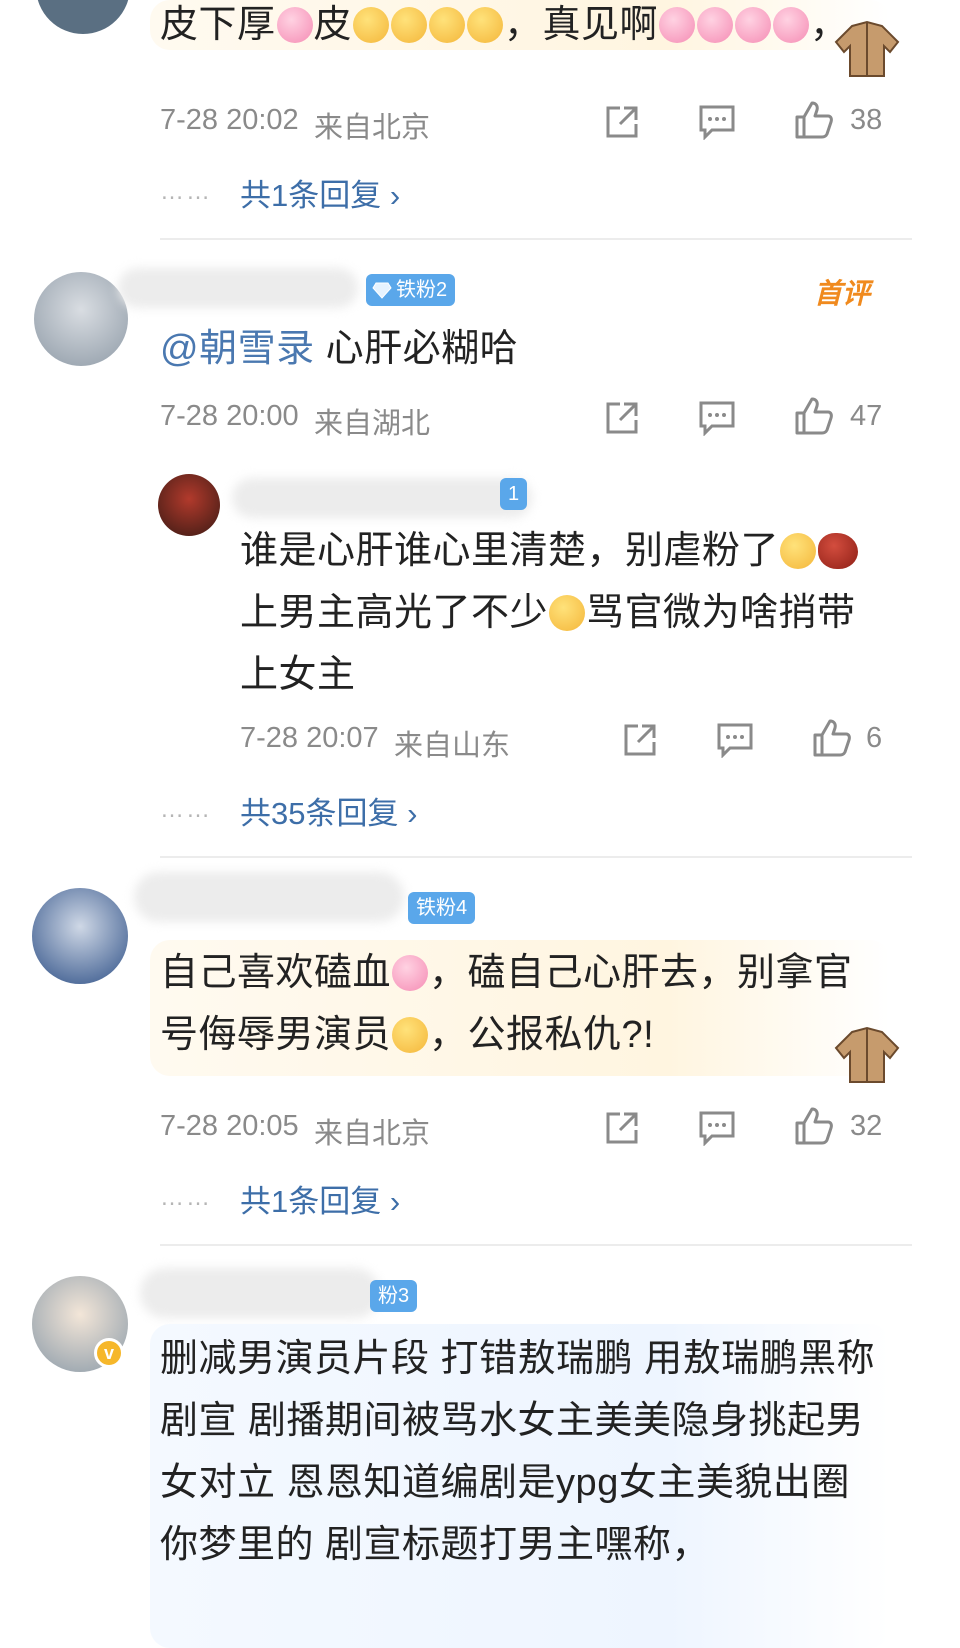 This screenshot has width=960, height=1648. I want to click on comment-text: 皮下厚皮，真见啊，, so click(504, 25).